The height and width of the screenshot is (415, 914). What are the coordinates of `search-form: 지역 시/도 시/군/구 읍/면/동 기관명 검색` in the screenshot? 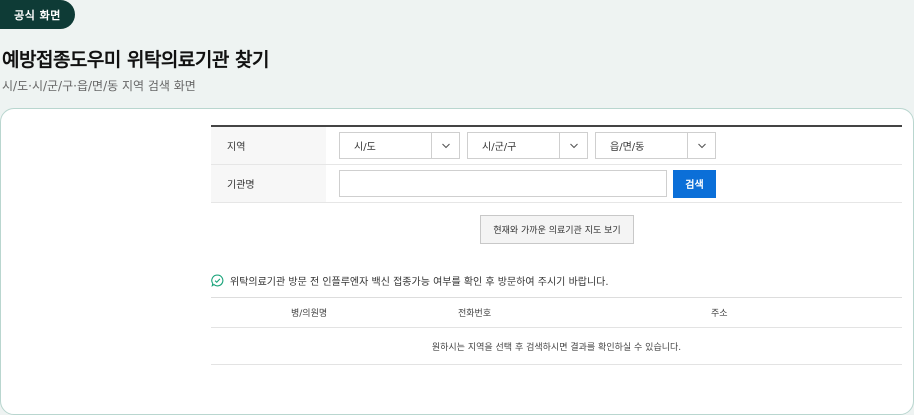 It's located at (556, 164).